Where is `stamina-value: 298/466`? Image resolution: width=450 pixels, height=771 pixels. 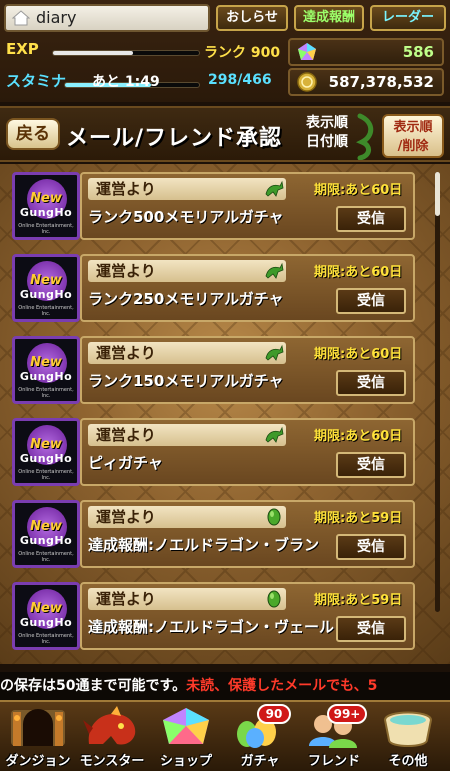
stamina-value: 298/466 is located at coordinates (240, 80).